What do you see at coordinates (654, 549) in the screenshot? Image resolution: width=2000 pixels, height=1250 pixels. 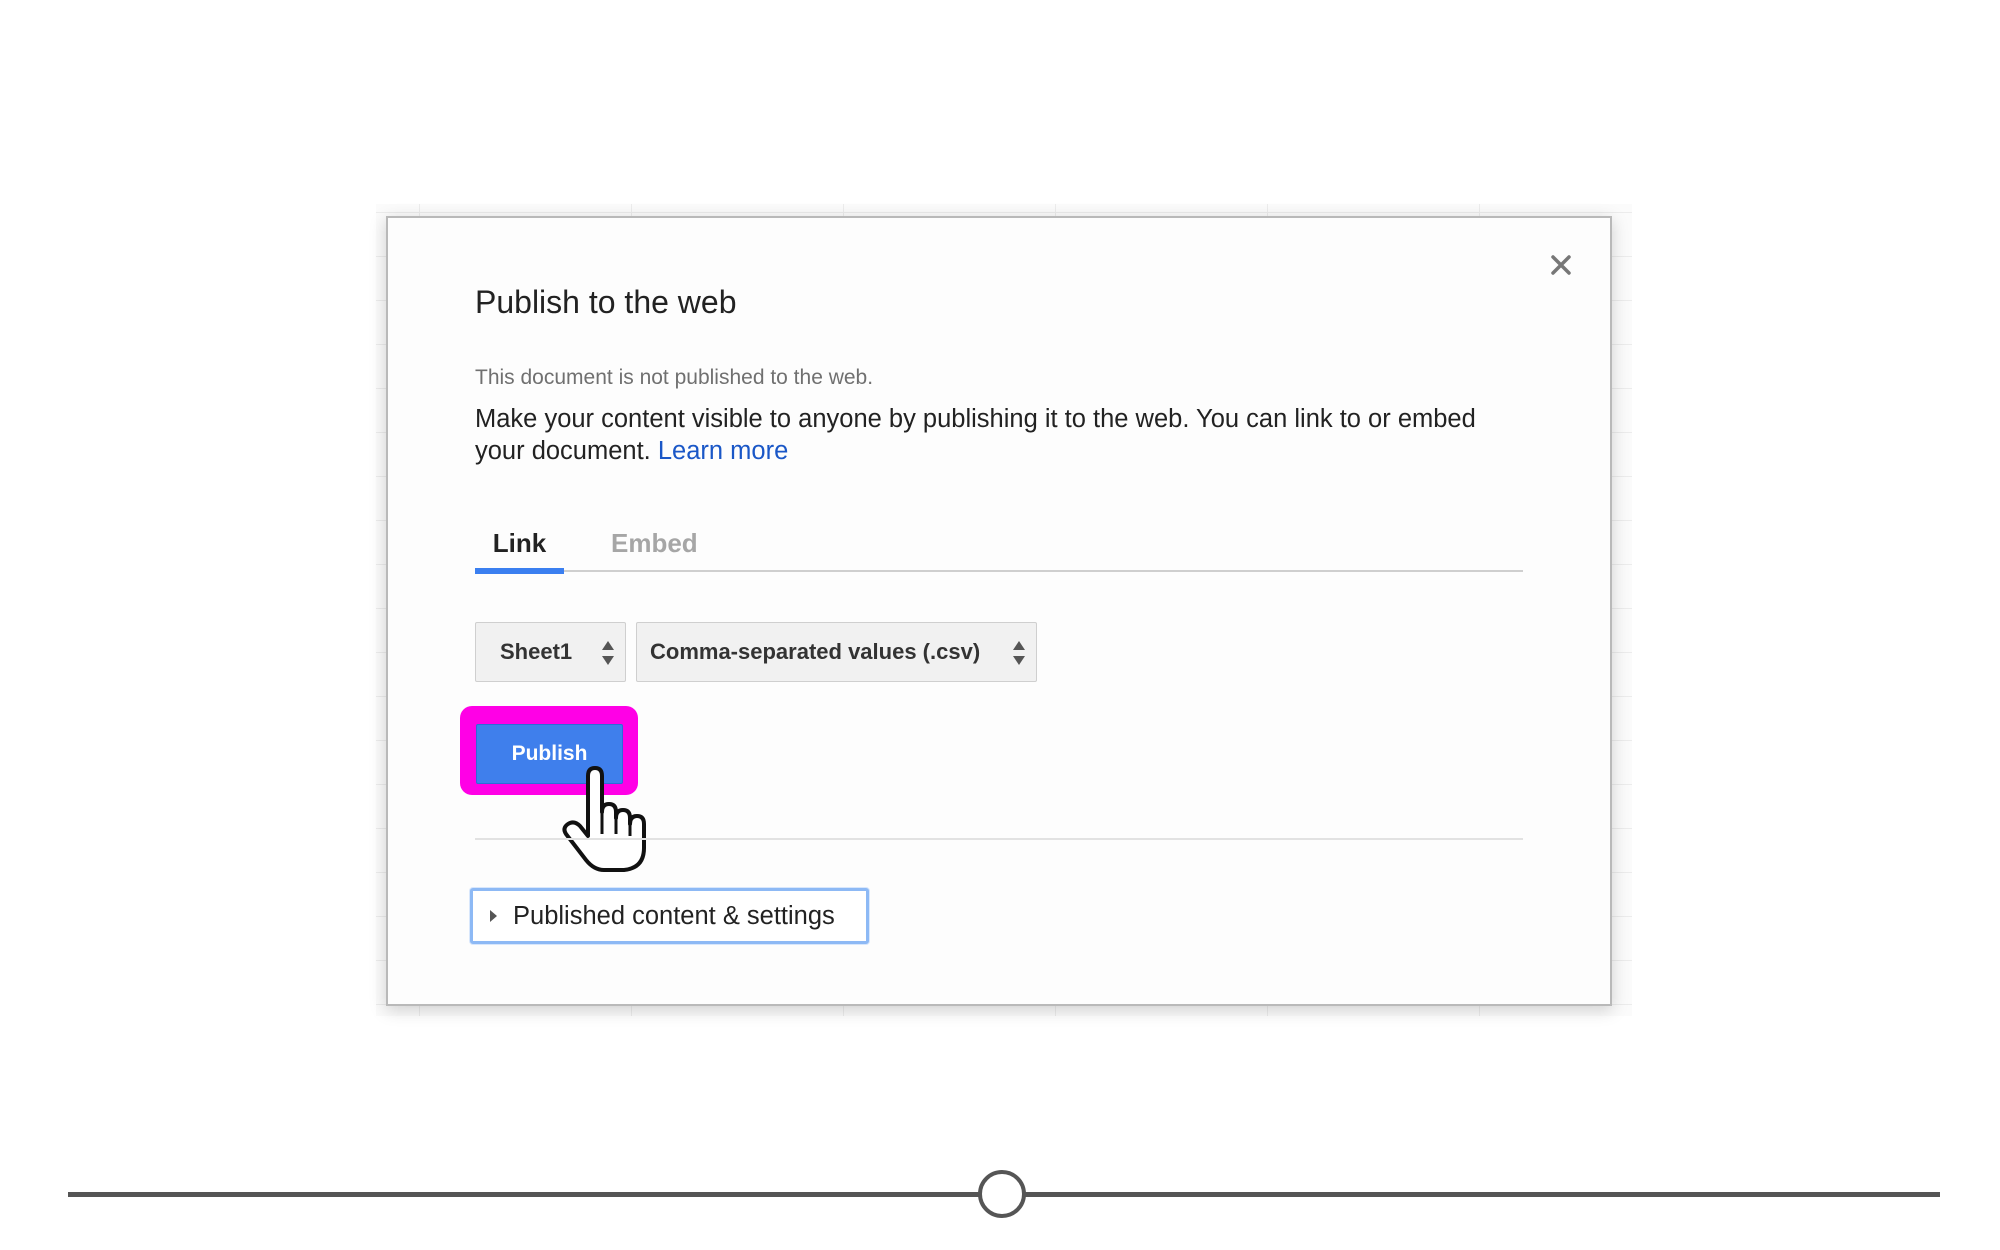 I see `tab-embed: Embed` at bounding box center [654, 549].